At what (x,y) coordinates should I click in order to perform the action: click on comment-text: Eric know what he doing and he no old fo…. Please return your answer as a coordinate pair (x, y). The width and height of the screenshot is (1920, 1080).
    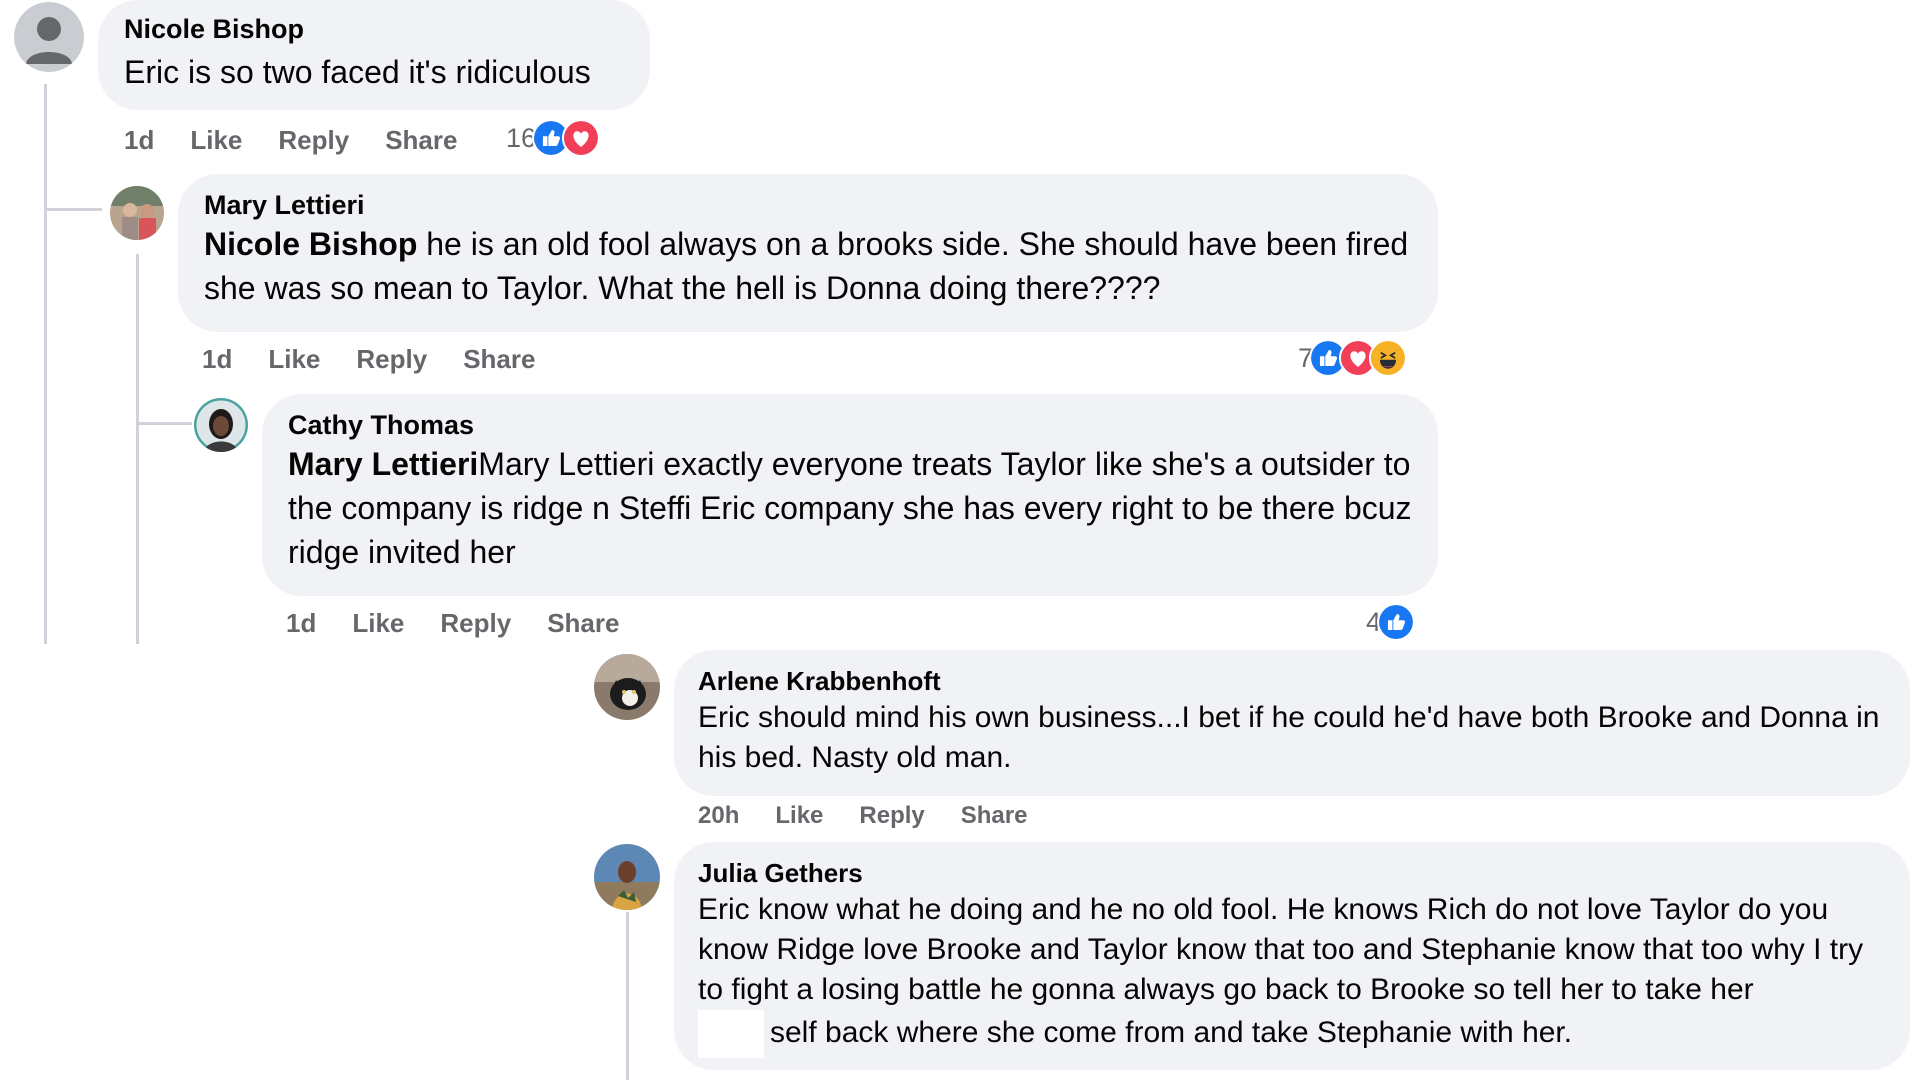
    Looking at the image, I should click on (1281, 949).